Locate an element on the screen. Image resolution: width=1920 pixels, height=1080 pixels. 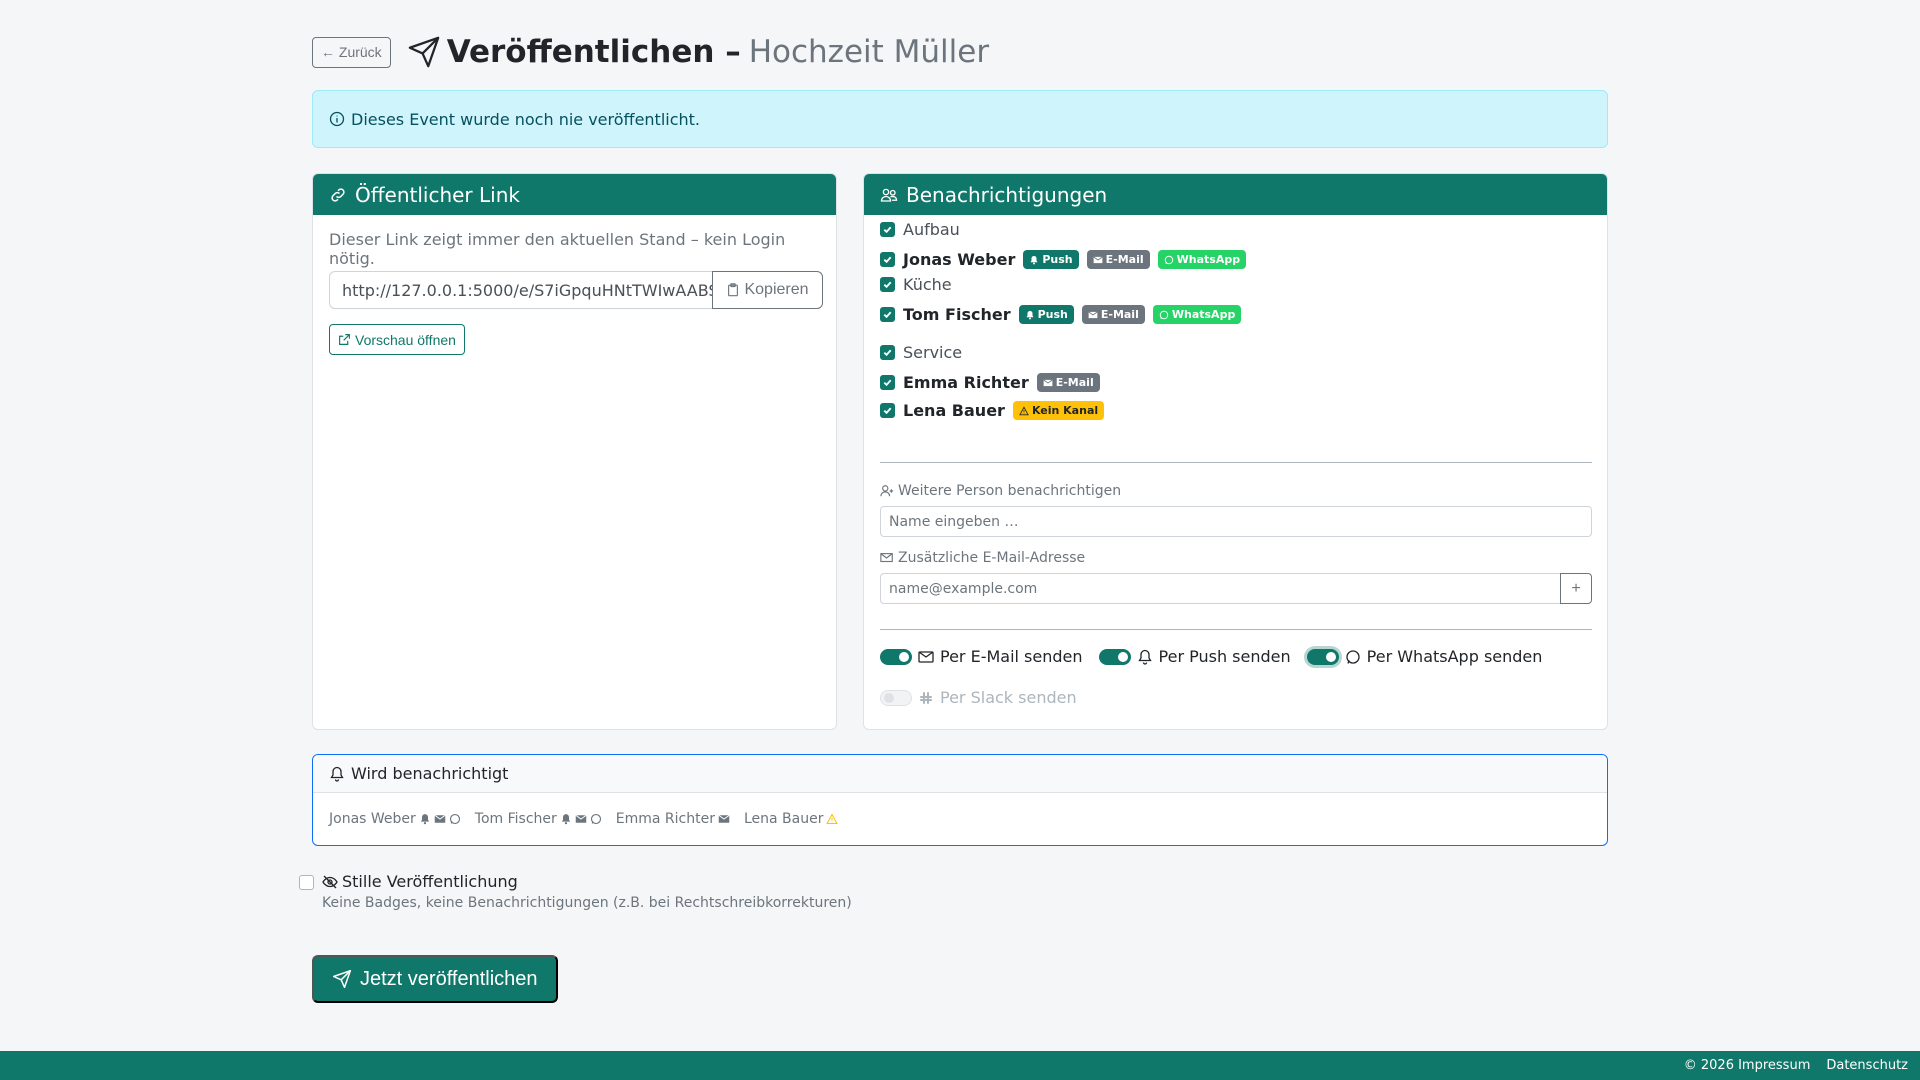
people-icon is located at coordinates (889, 195).